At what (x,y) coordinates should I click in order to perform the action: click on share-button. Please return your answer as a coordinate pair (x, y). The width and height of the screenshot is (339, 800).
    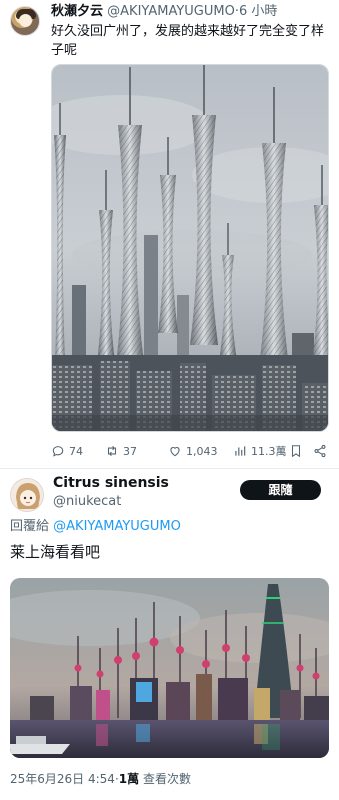
    Looking at the image, I should click on (320, 451).